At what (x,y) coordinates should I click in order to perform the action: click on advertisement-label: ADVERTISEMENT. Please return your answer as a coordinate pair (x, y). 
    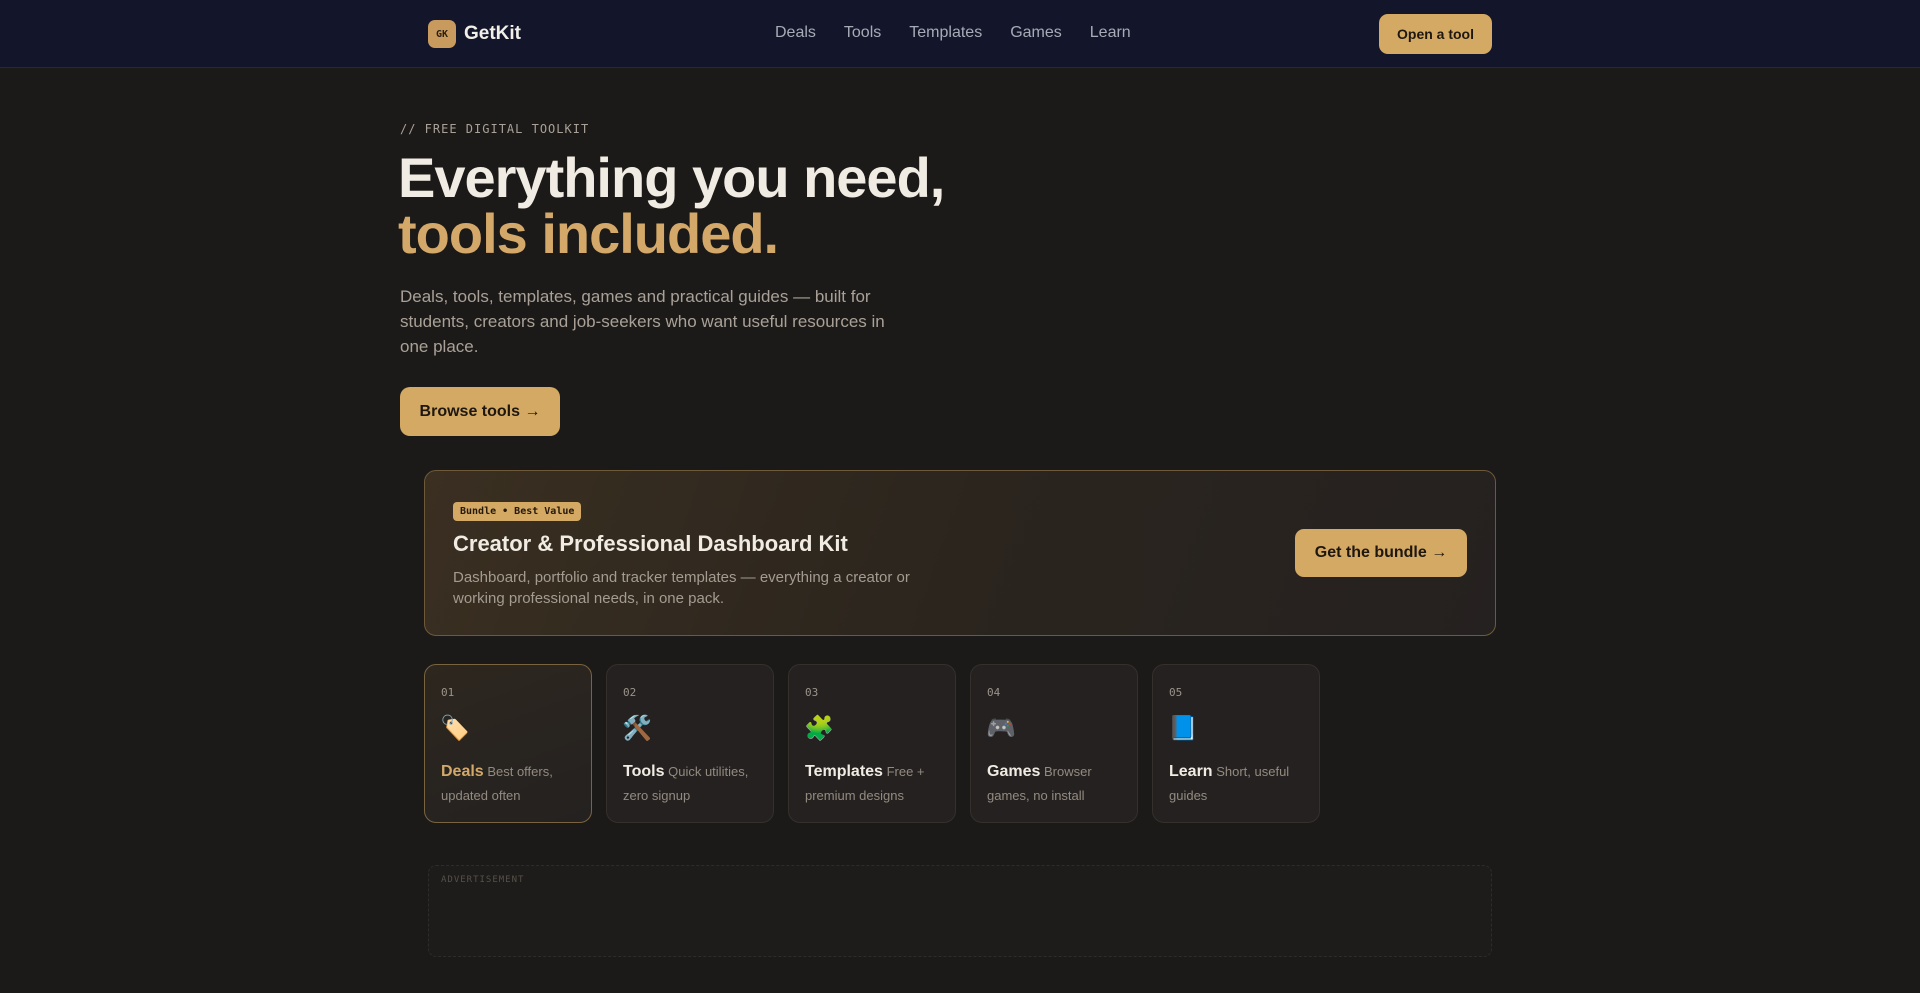
    Looking at the image, I should click on (483, 880).